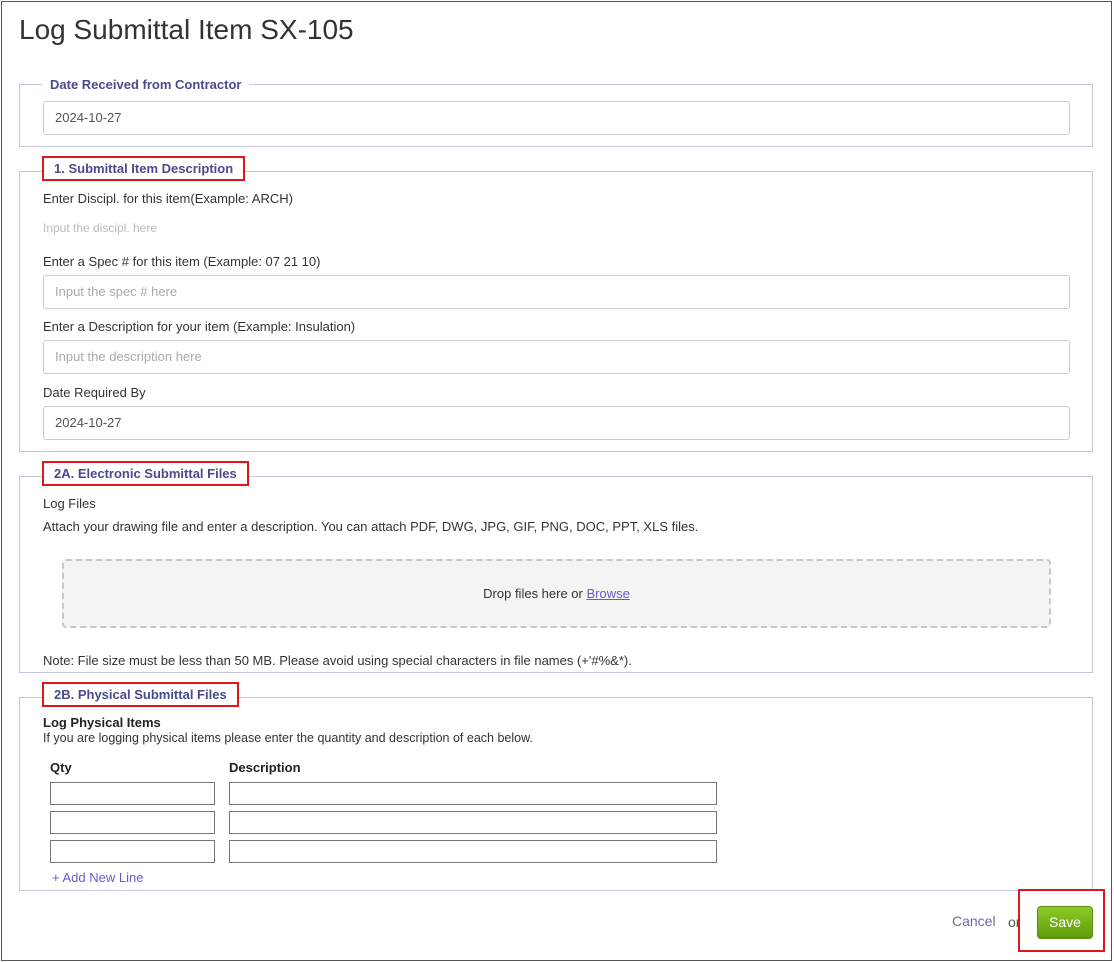 Image resolution: width=1114 pixels, height=962 pixels. Describe the element at coordinates (140, 694) in the screenshot. I see `physical-files-legend: 2B. Physical Submittal Files` at that location.